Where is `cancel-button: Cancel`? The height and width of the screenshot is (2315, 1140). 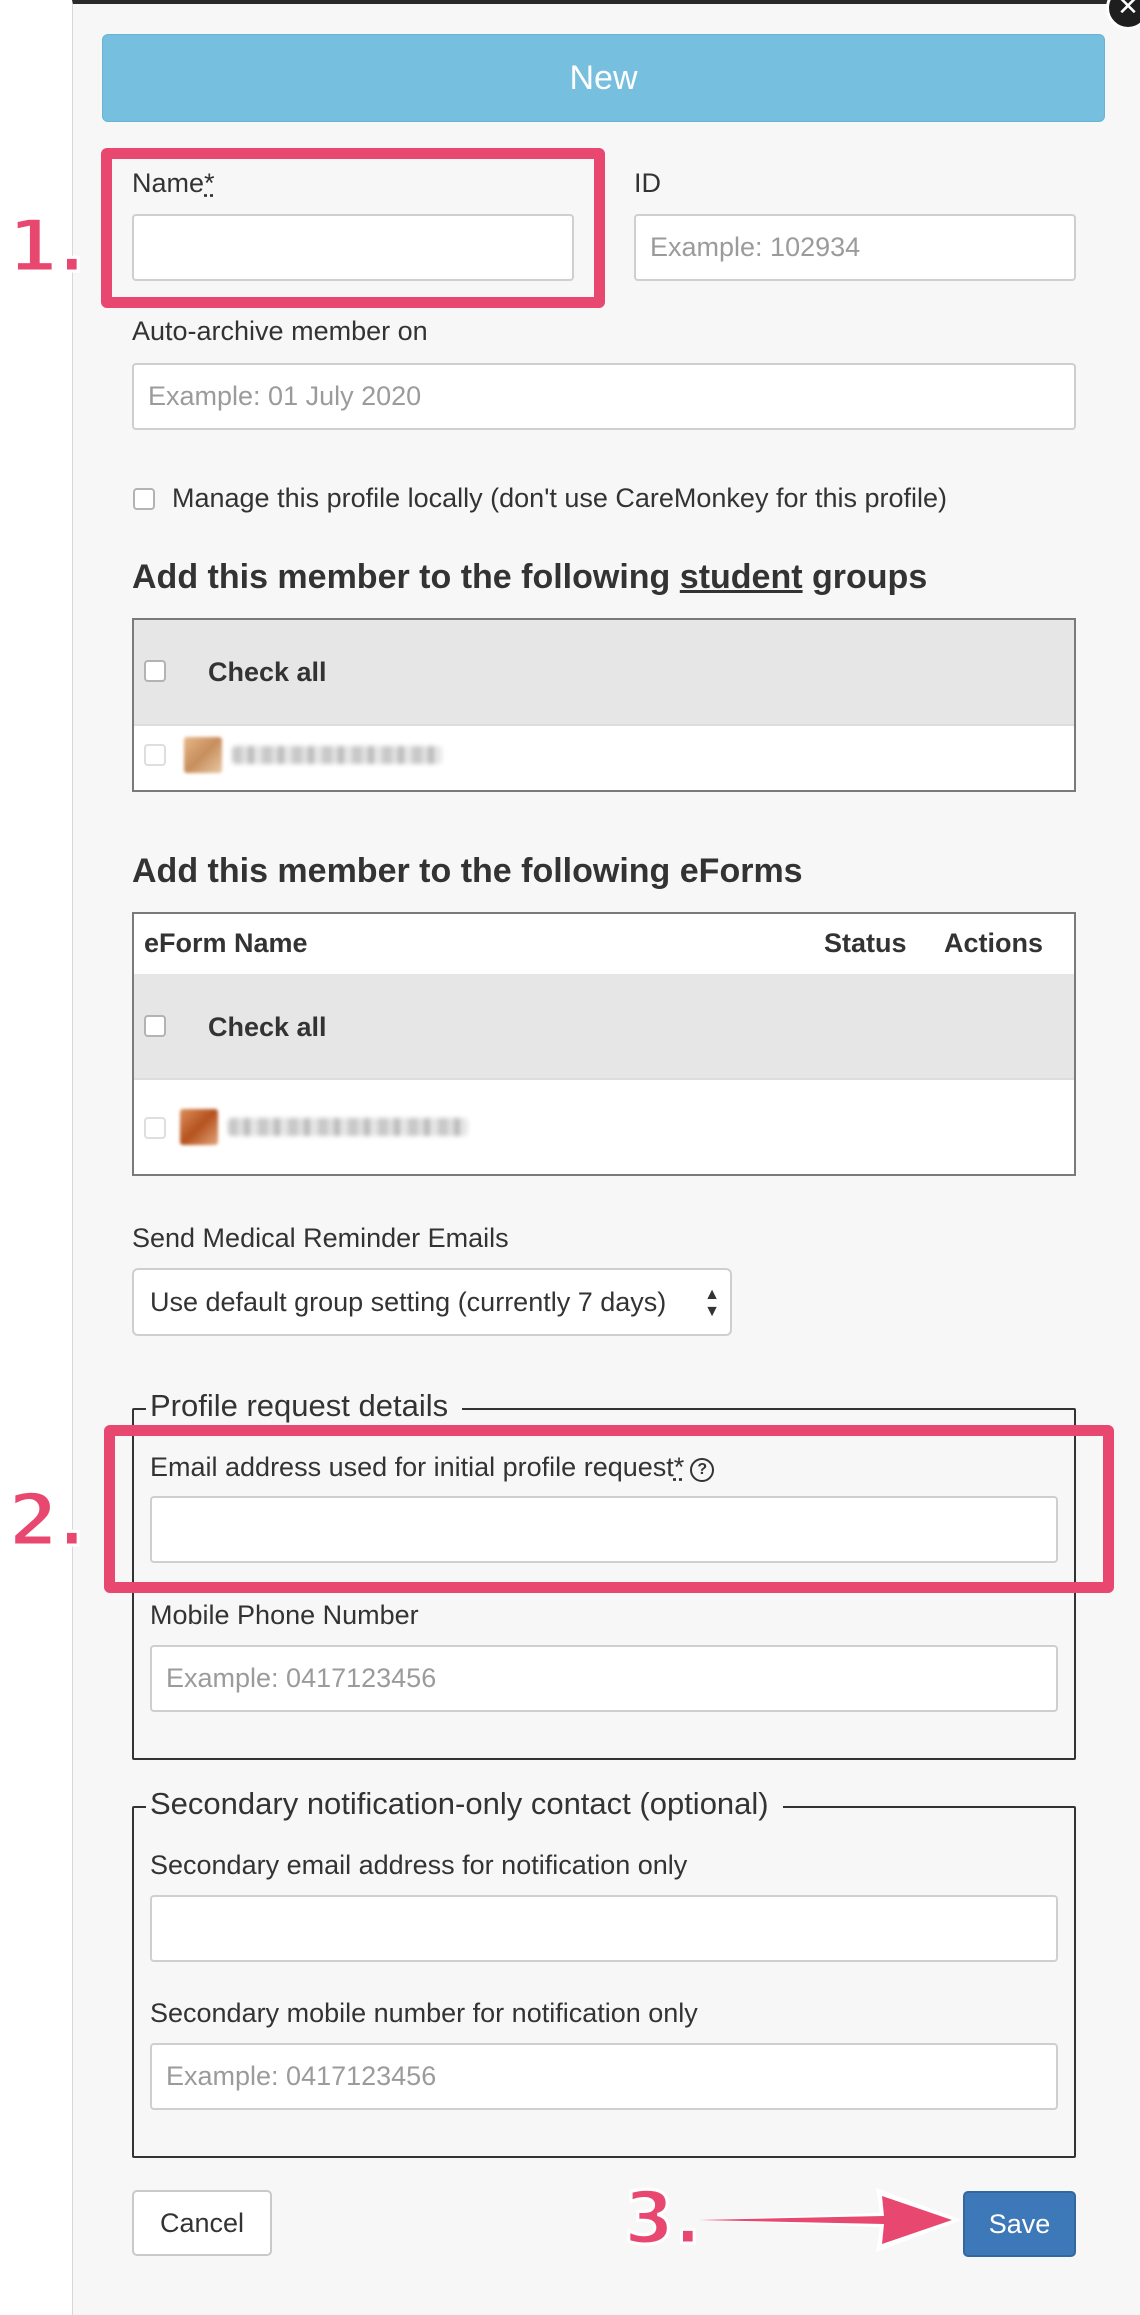
cancel-button: Cancel is located at coordinates (202, 2223).